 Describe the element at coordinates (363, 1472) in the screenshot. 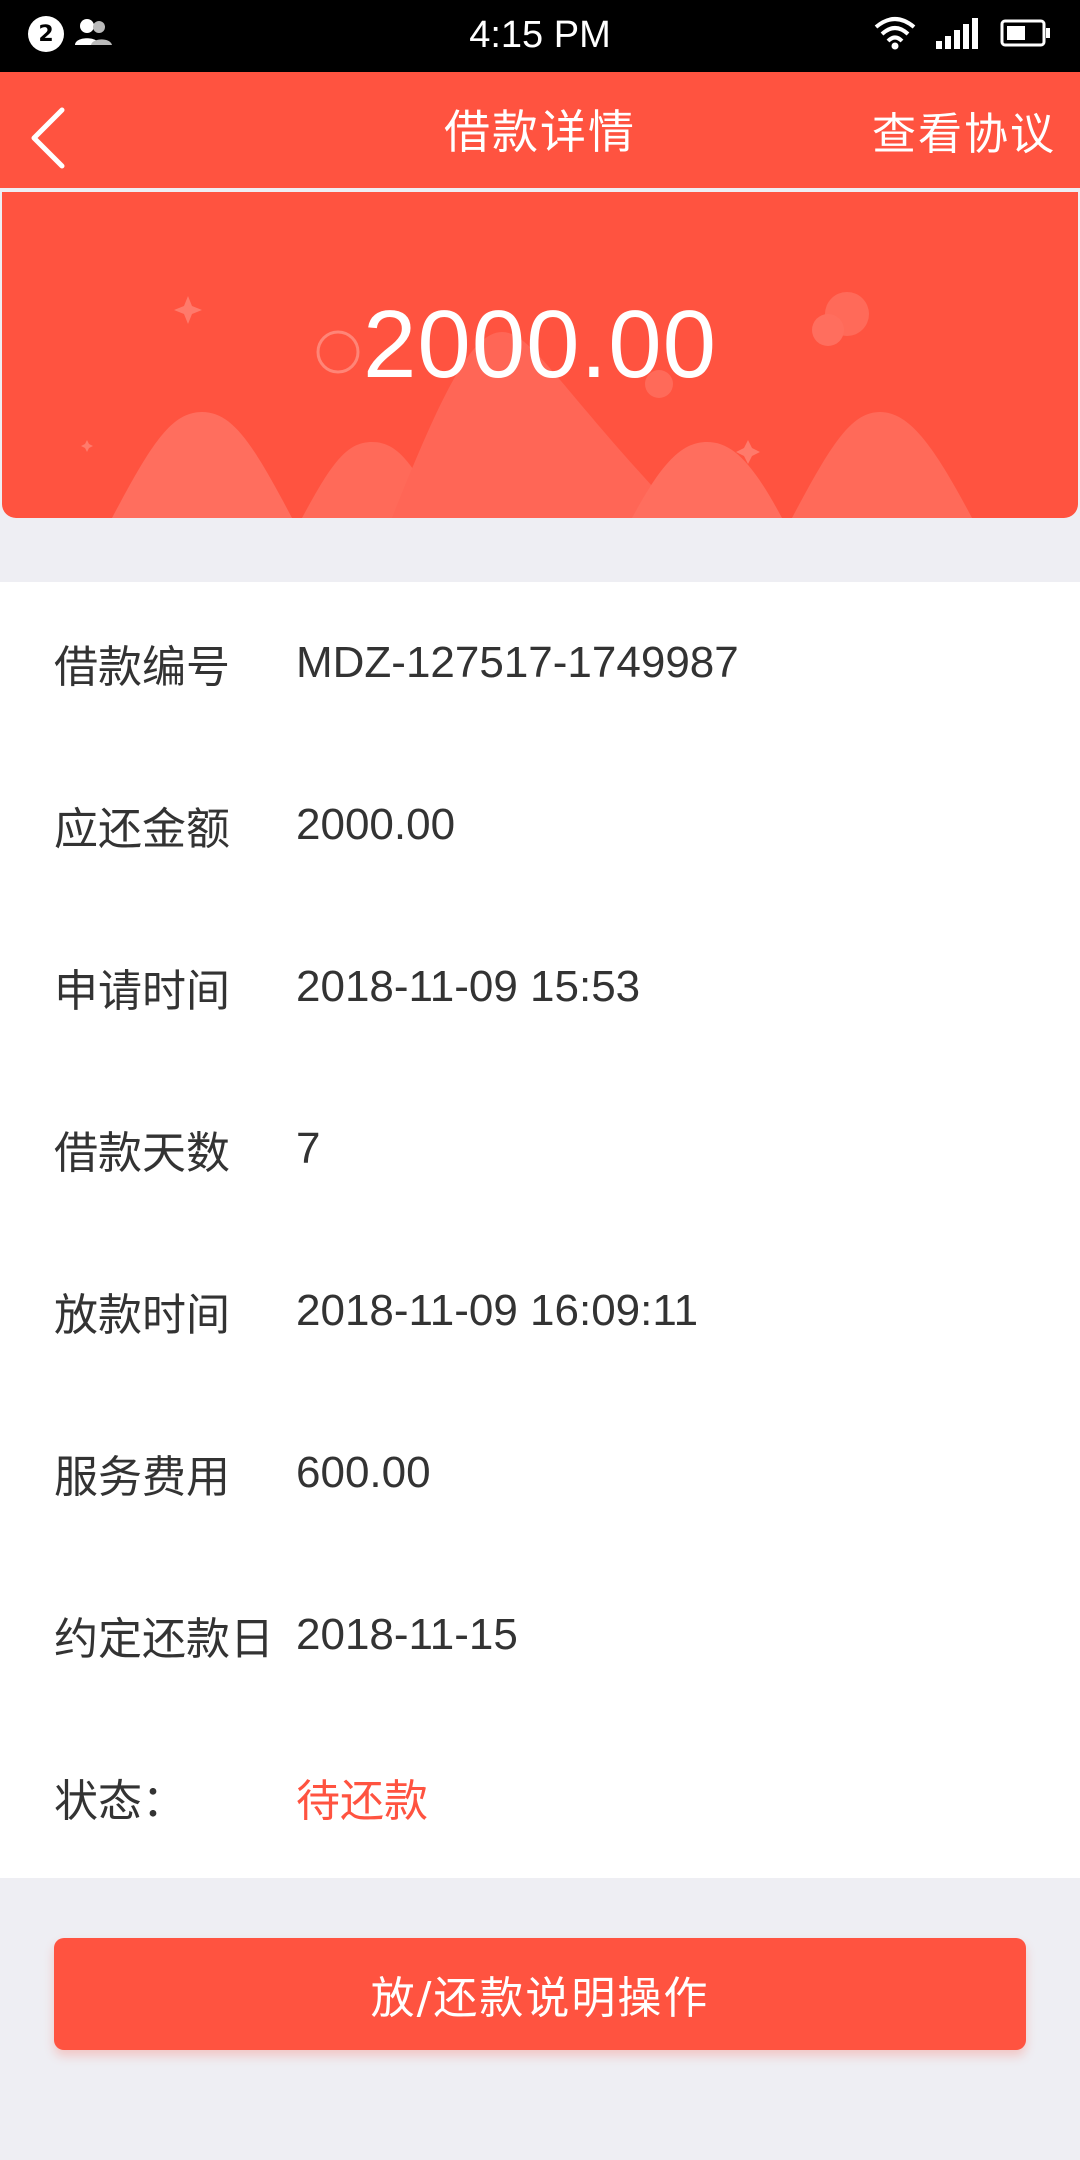

I see `detail-value: 600.00` at that location.